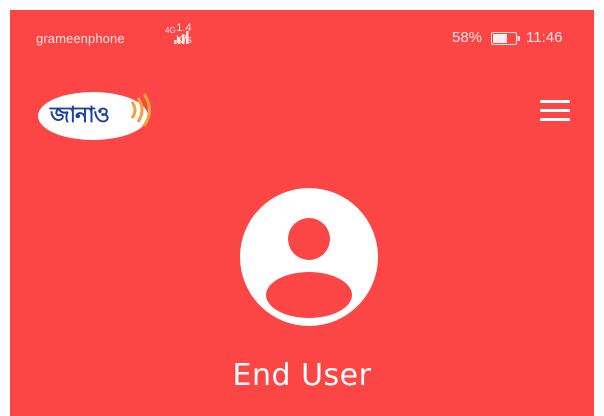  Describe the element at coordinates (309, 295) in the screenshot. I see `avatar-body` at that location.